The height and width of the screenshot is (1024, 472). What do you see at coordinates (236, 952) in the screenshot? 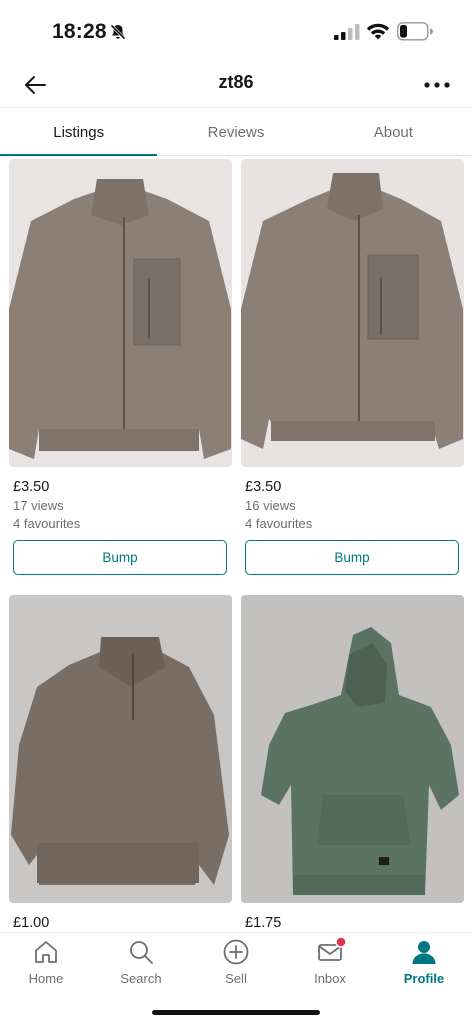
I see `plus-circle-icon` at bounding box center [236, 952].